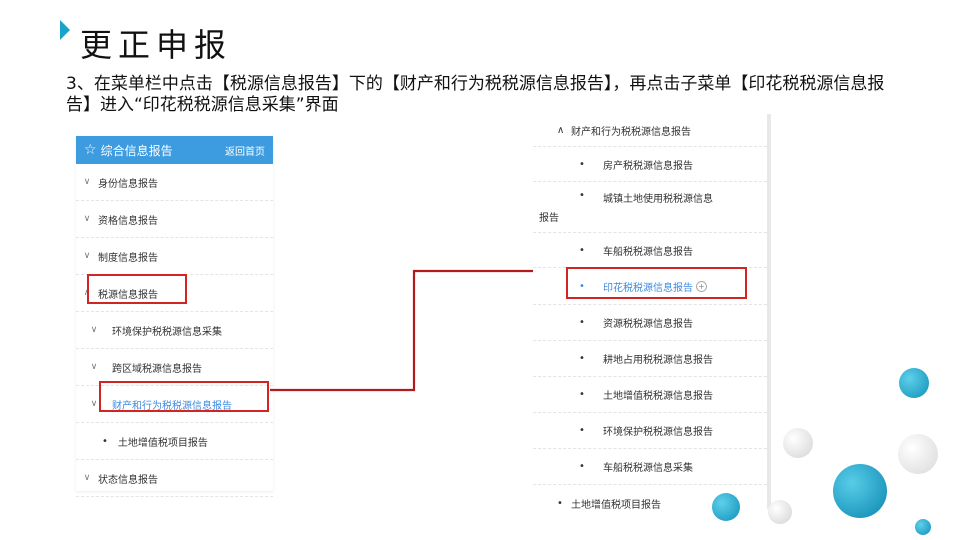 The height and width of the screenshot is (540, 960). I want to click on submenu-item: • 环境保护税税源信息报告, so click(650, 431).